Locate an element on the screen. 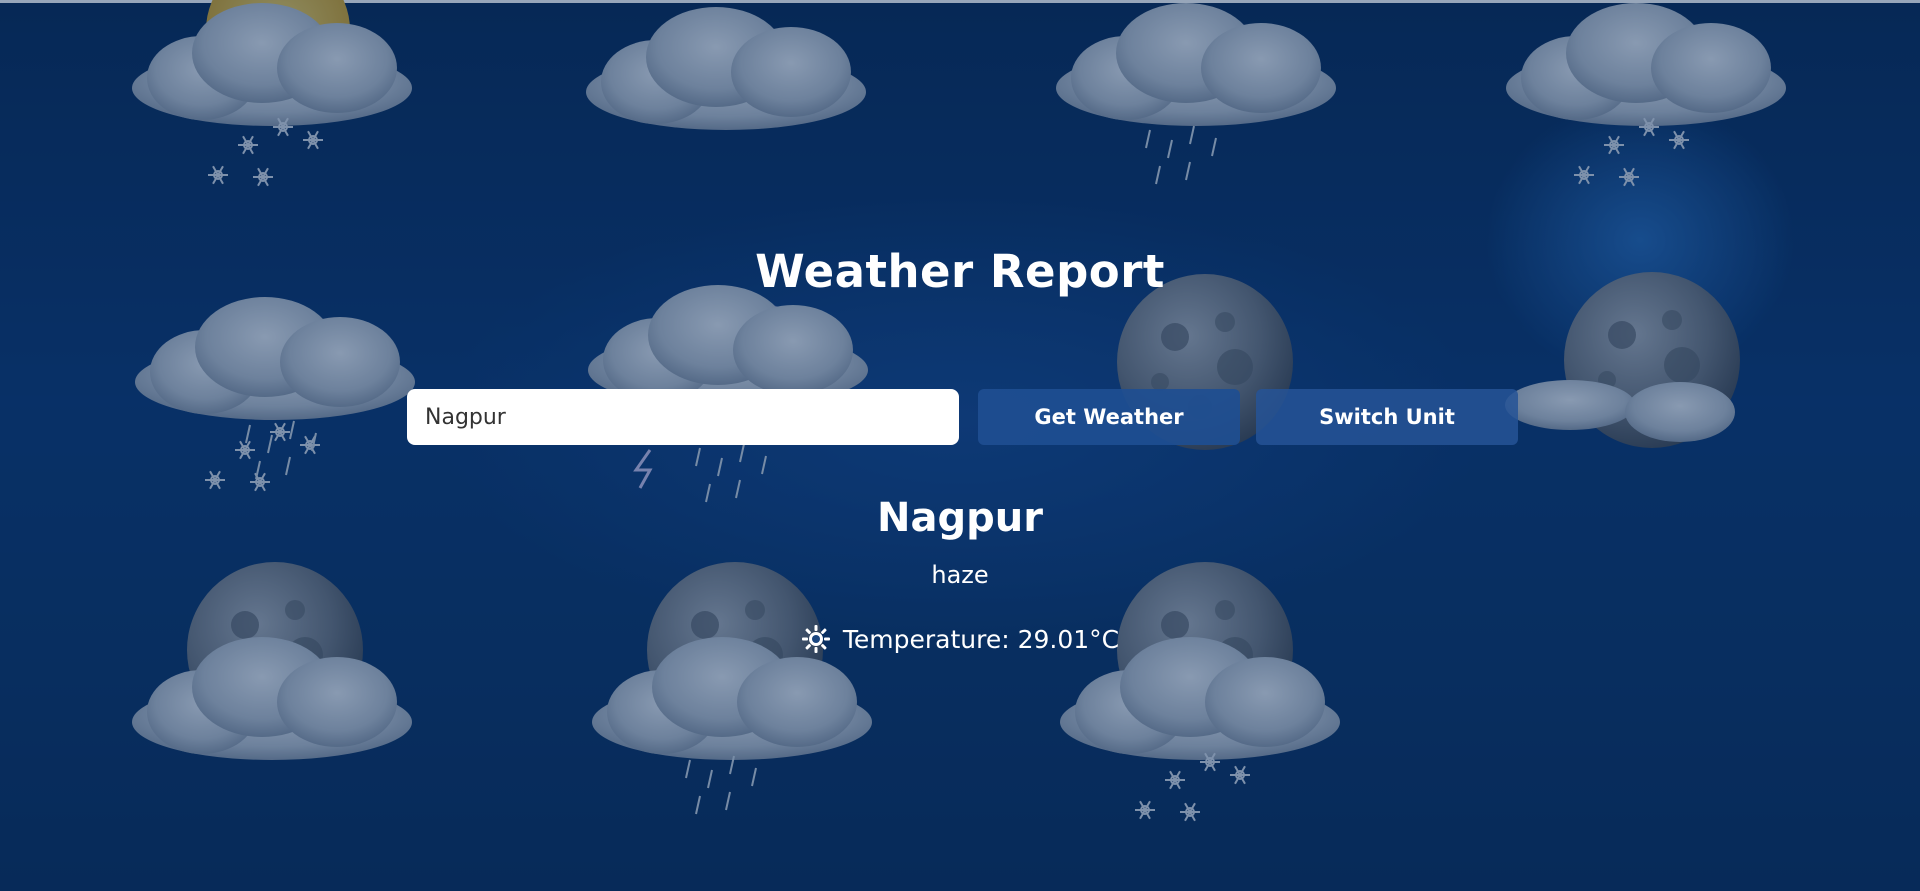  temperature-row: Temperature: 29.01°C is located at coordinates (960, 639).